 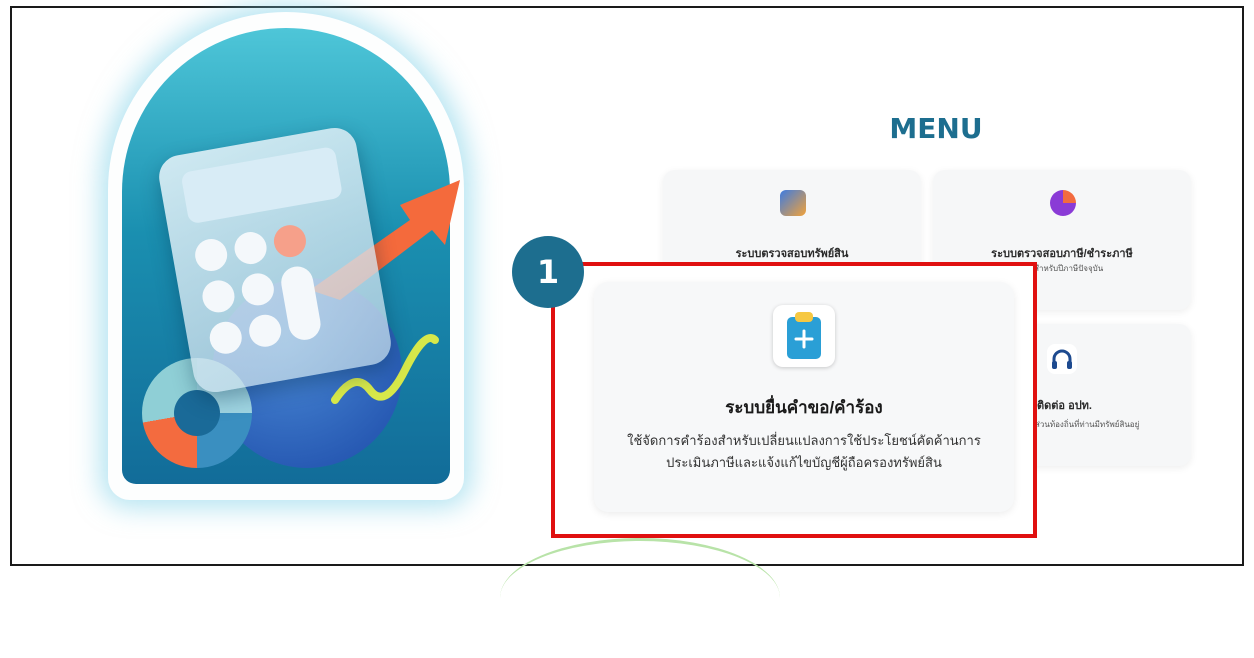 I want to click on clipboard-plus-icon, so click(x=804, y=336).